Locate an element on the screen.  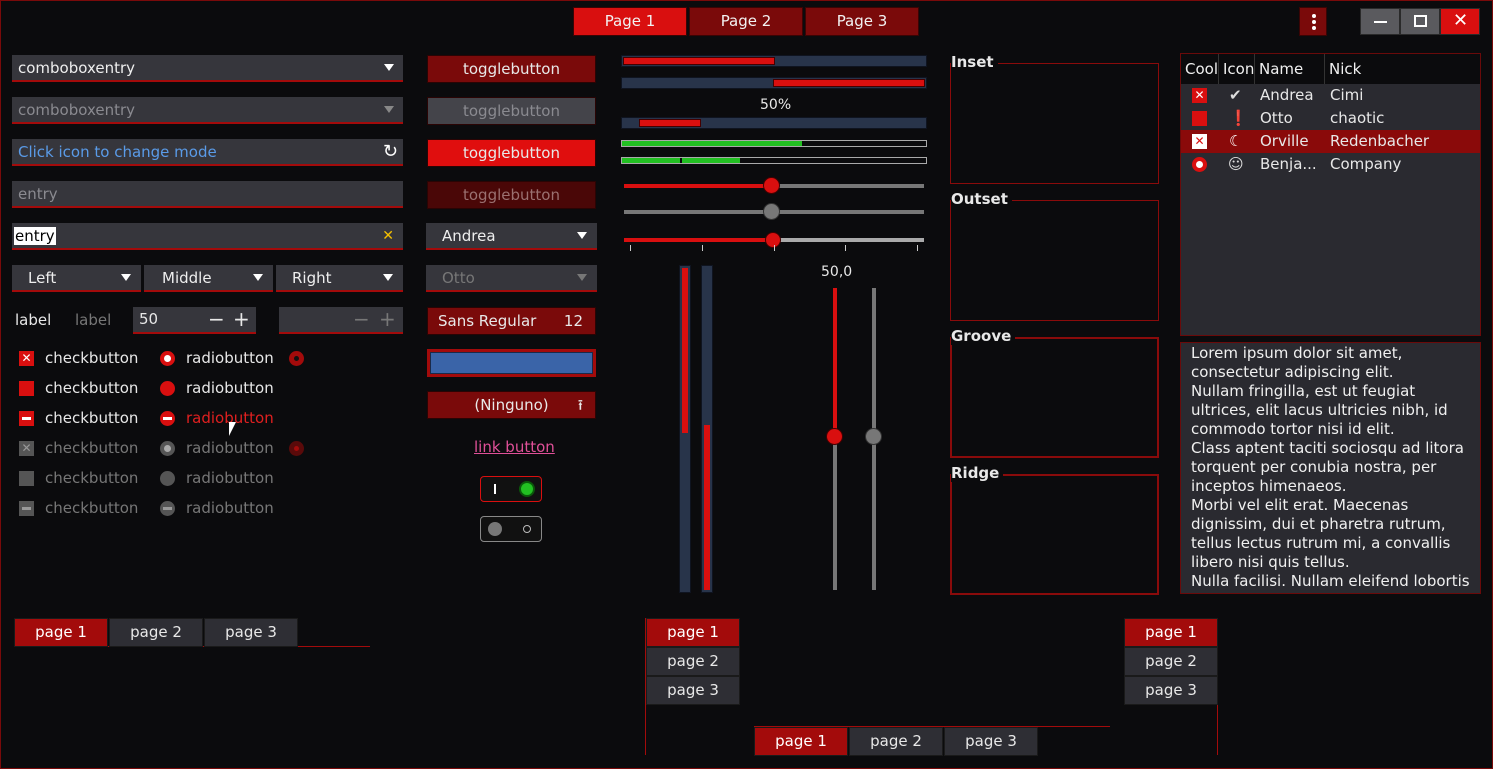
face-icon: ☺ is located at coordinates (1236, 164).